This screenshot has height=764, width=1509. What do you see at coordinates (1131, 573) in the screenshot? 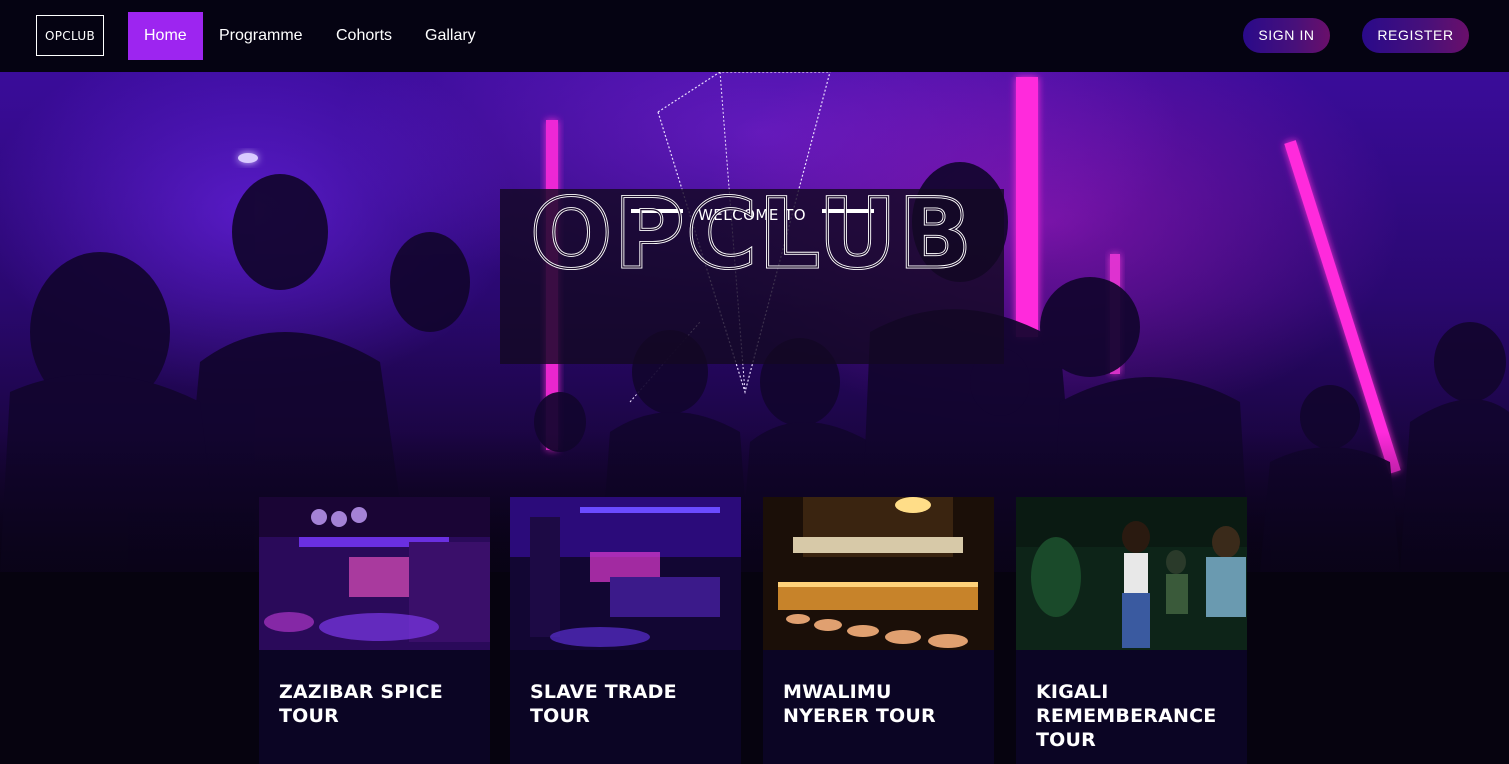
I see `card-image-dancers` at bounding box center [1131, 573].